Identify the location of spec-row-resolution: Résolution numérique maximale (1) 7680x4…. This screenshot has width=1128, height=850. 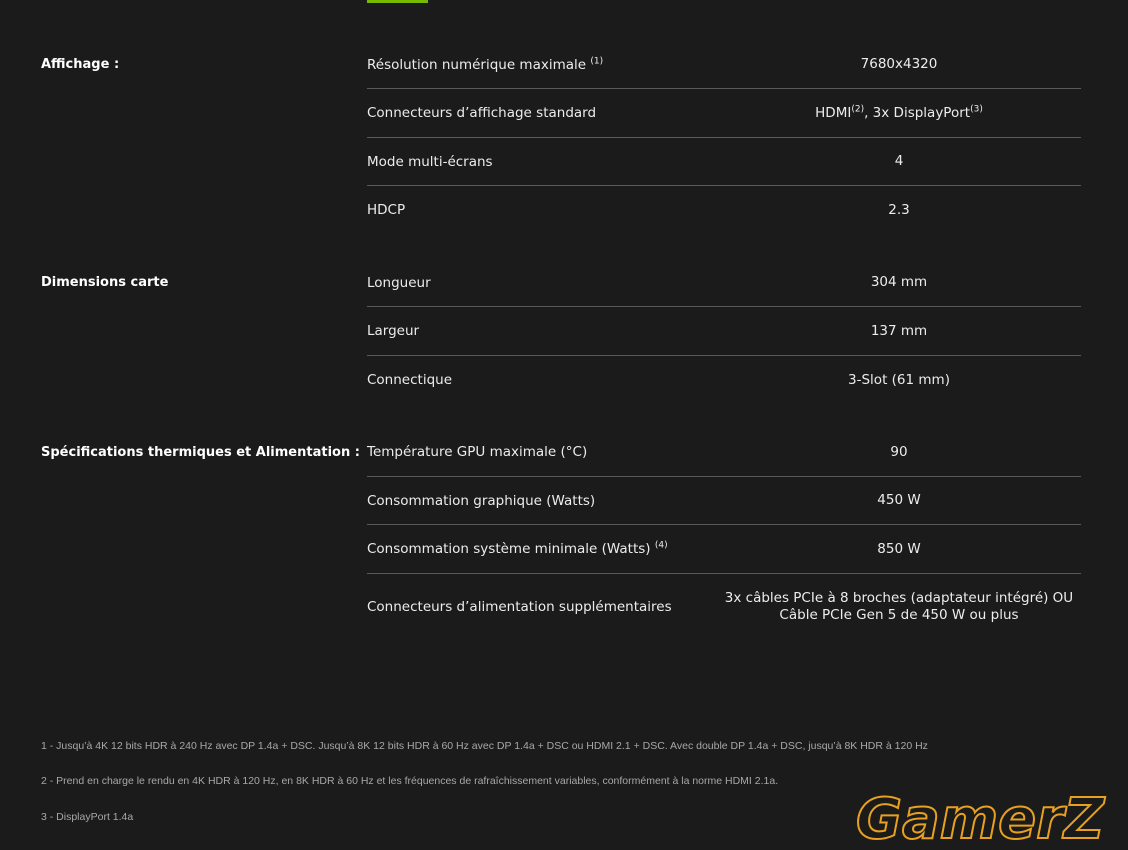
(724, 65).